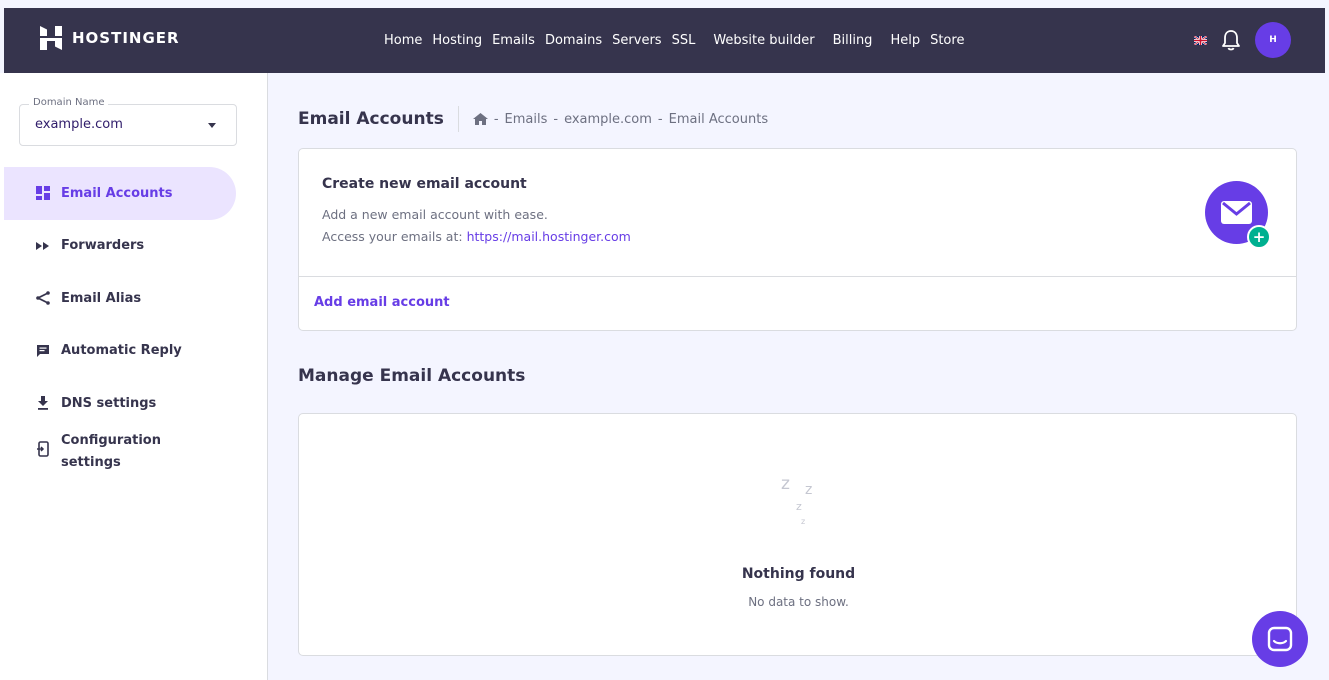 The width and height of the screenshot is (1329, 680). I want to click on sidebar-item-email-accounts: Email Accounts, so click(120, 193).